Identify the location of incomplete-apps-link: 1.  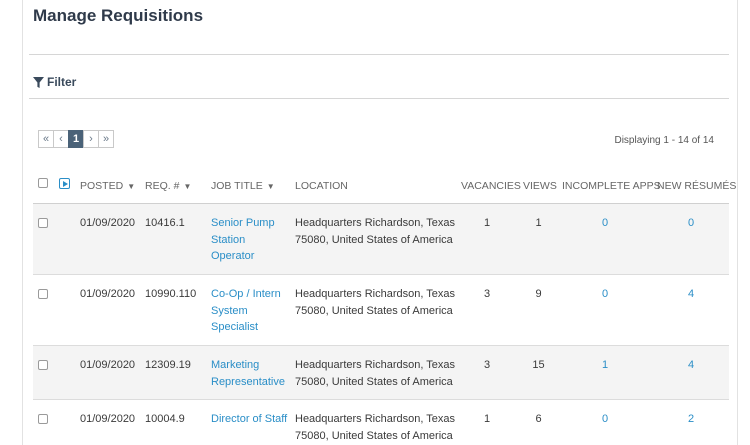
(605, 365).